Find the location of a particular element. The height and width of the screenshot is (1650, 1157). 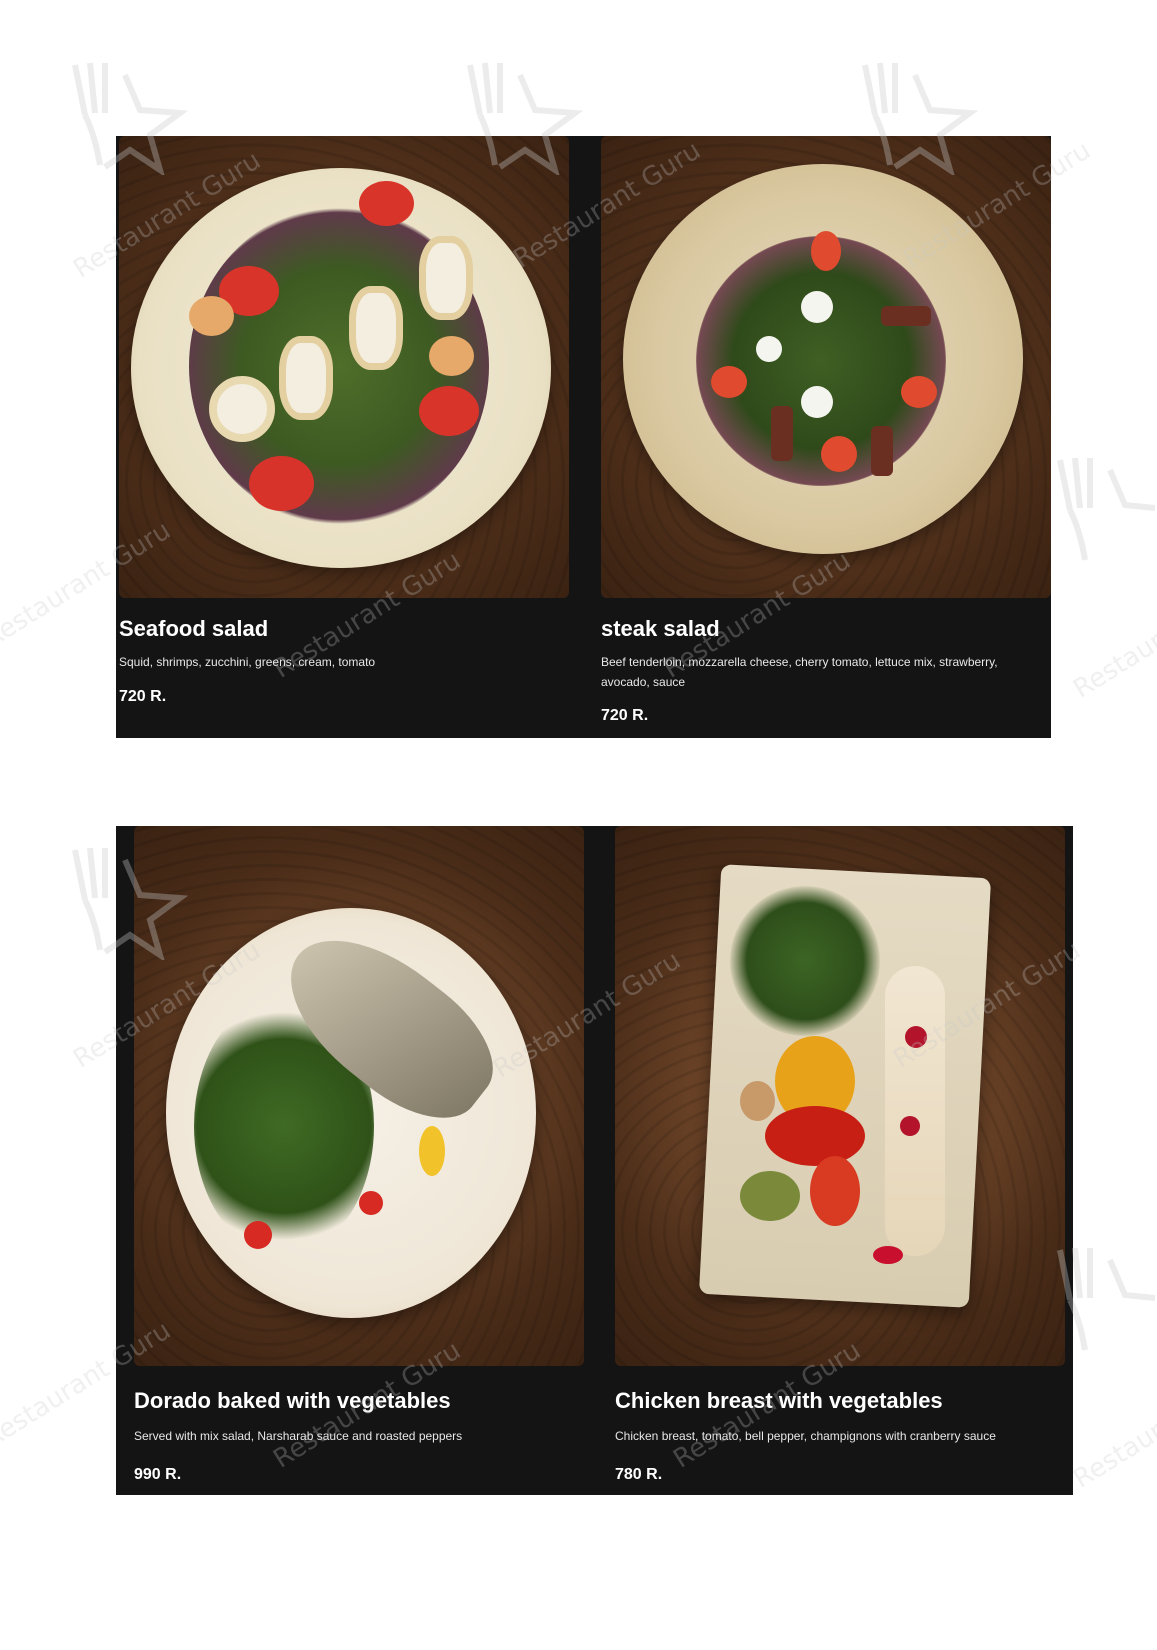

dish-title: Chicken breast with vegetables is located at coordinates (779, 1400).